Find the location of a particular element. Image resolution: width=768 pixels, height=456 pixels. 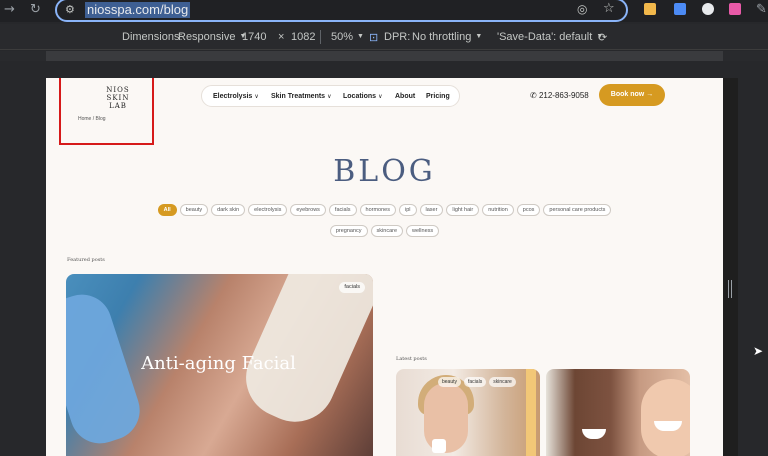

resize-handle is located at coordinates (730, 289).